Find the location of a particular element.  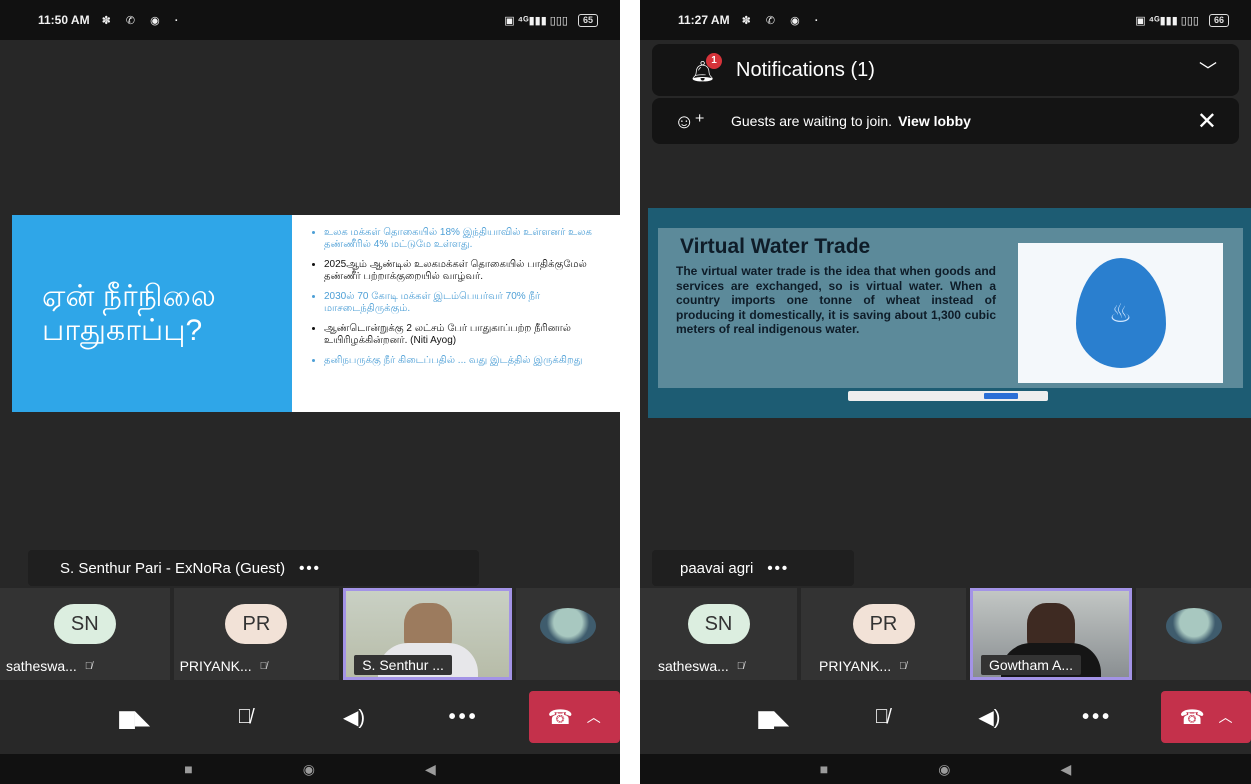

status-time: 11:27 AM is located at coordinates (704, 20).